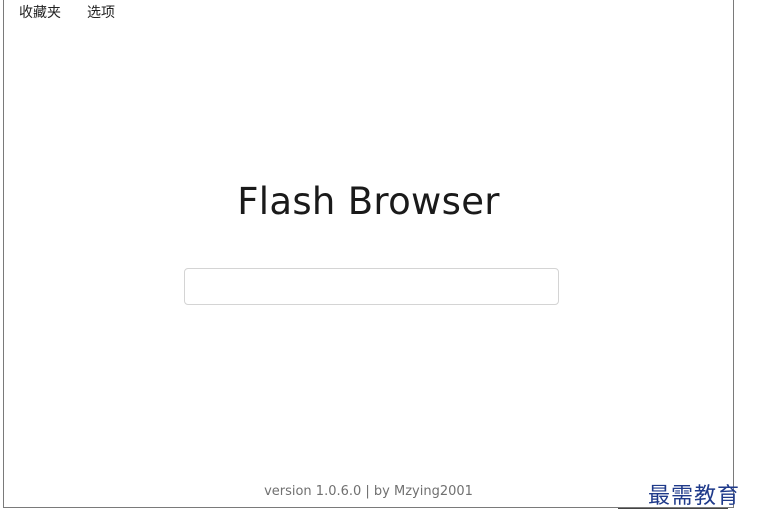 This screenshot has width=770, height=530. I want to click on menu-bar: 收藏夹 选项, so click(67, 13).